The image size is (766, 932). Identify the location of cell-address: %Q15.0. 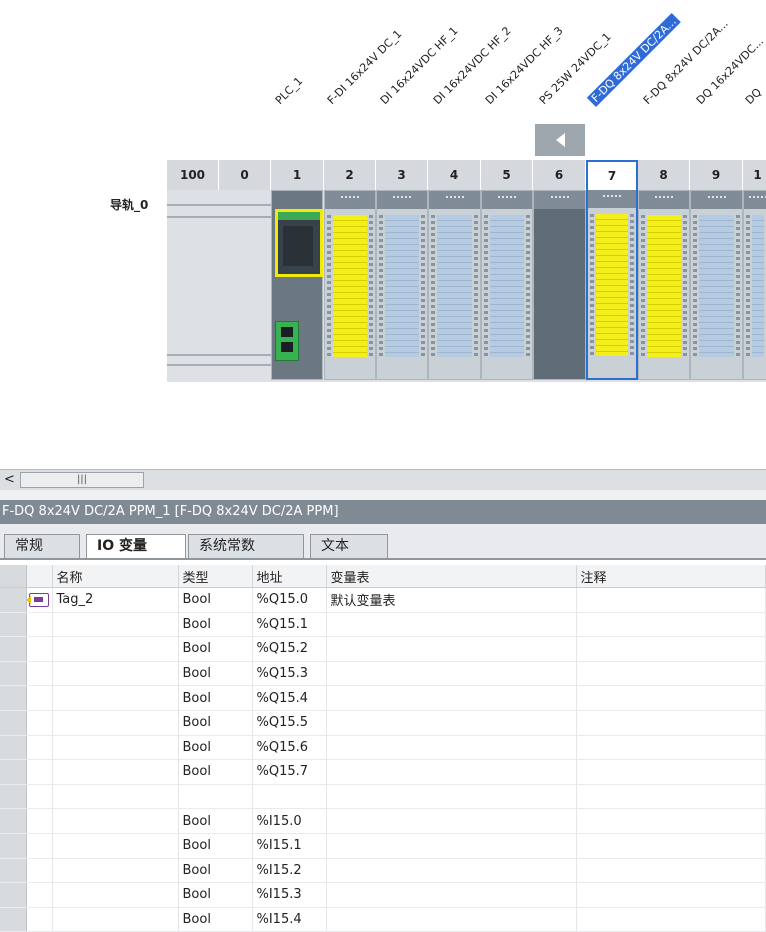
(289, 600).